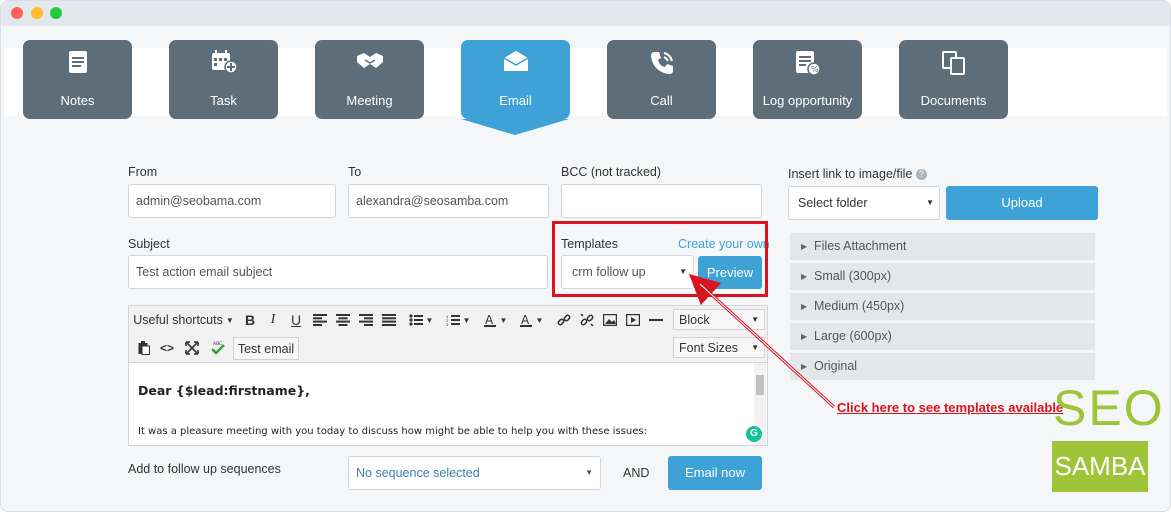 This screenshot has height=512, width=1171. Describe the element at coordinates (1100, 466) in the screenshot. I see `samba-logo-box: SAMBA` at that location.